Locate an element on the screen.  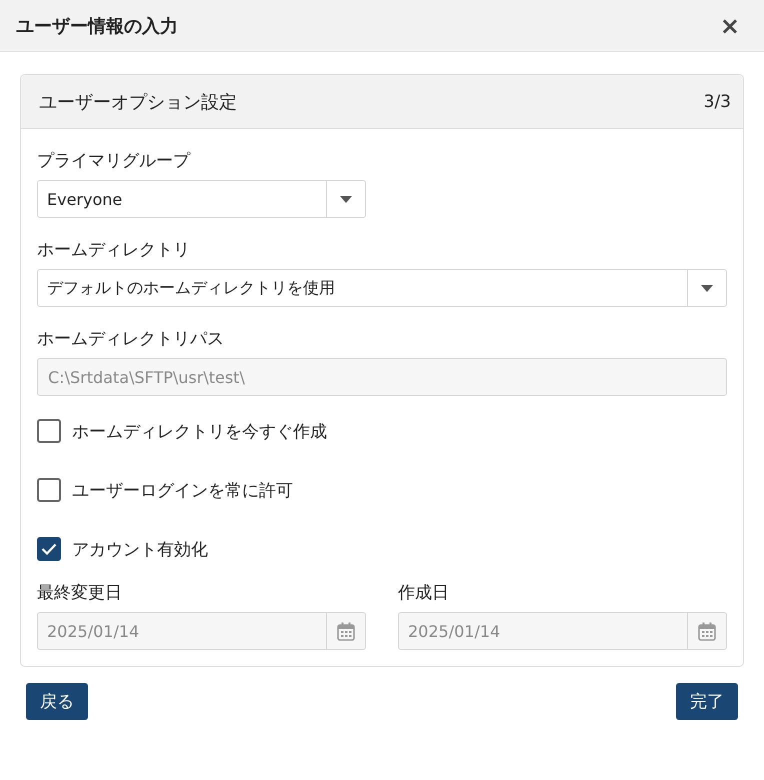
checkbox: ホームディレクトリを今すぐ作成 is located at coordinates (182, 431).